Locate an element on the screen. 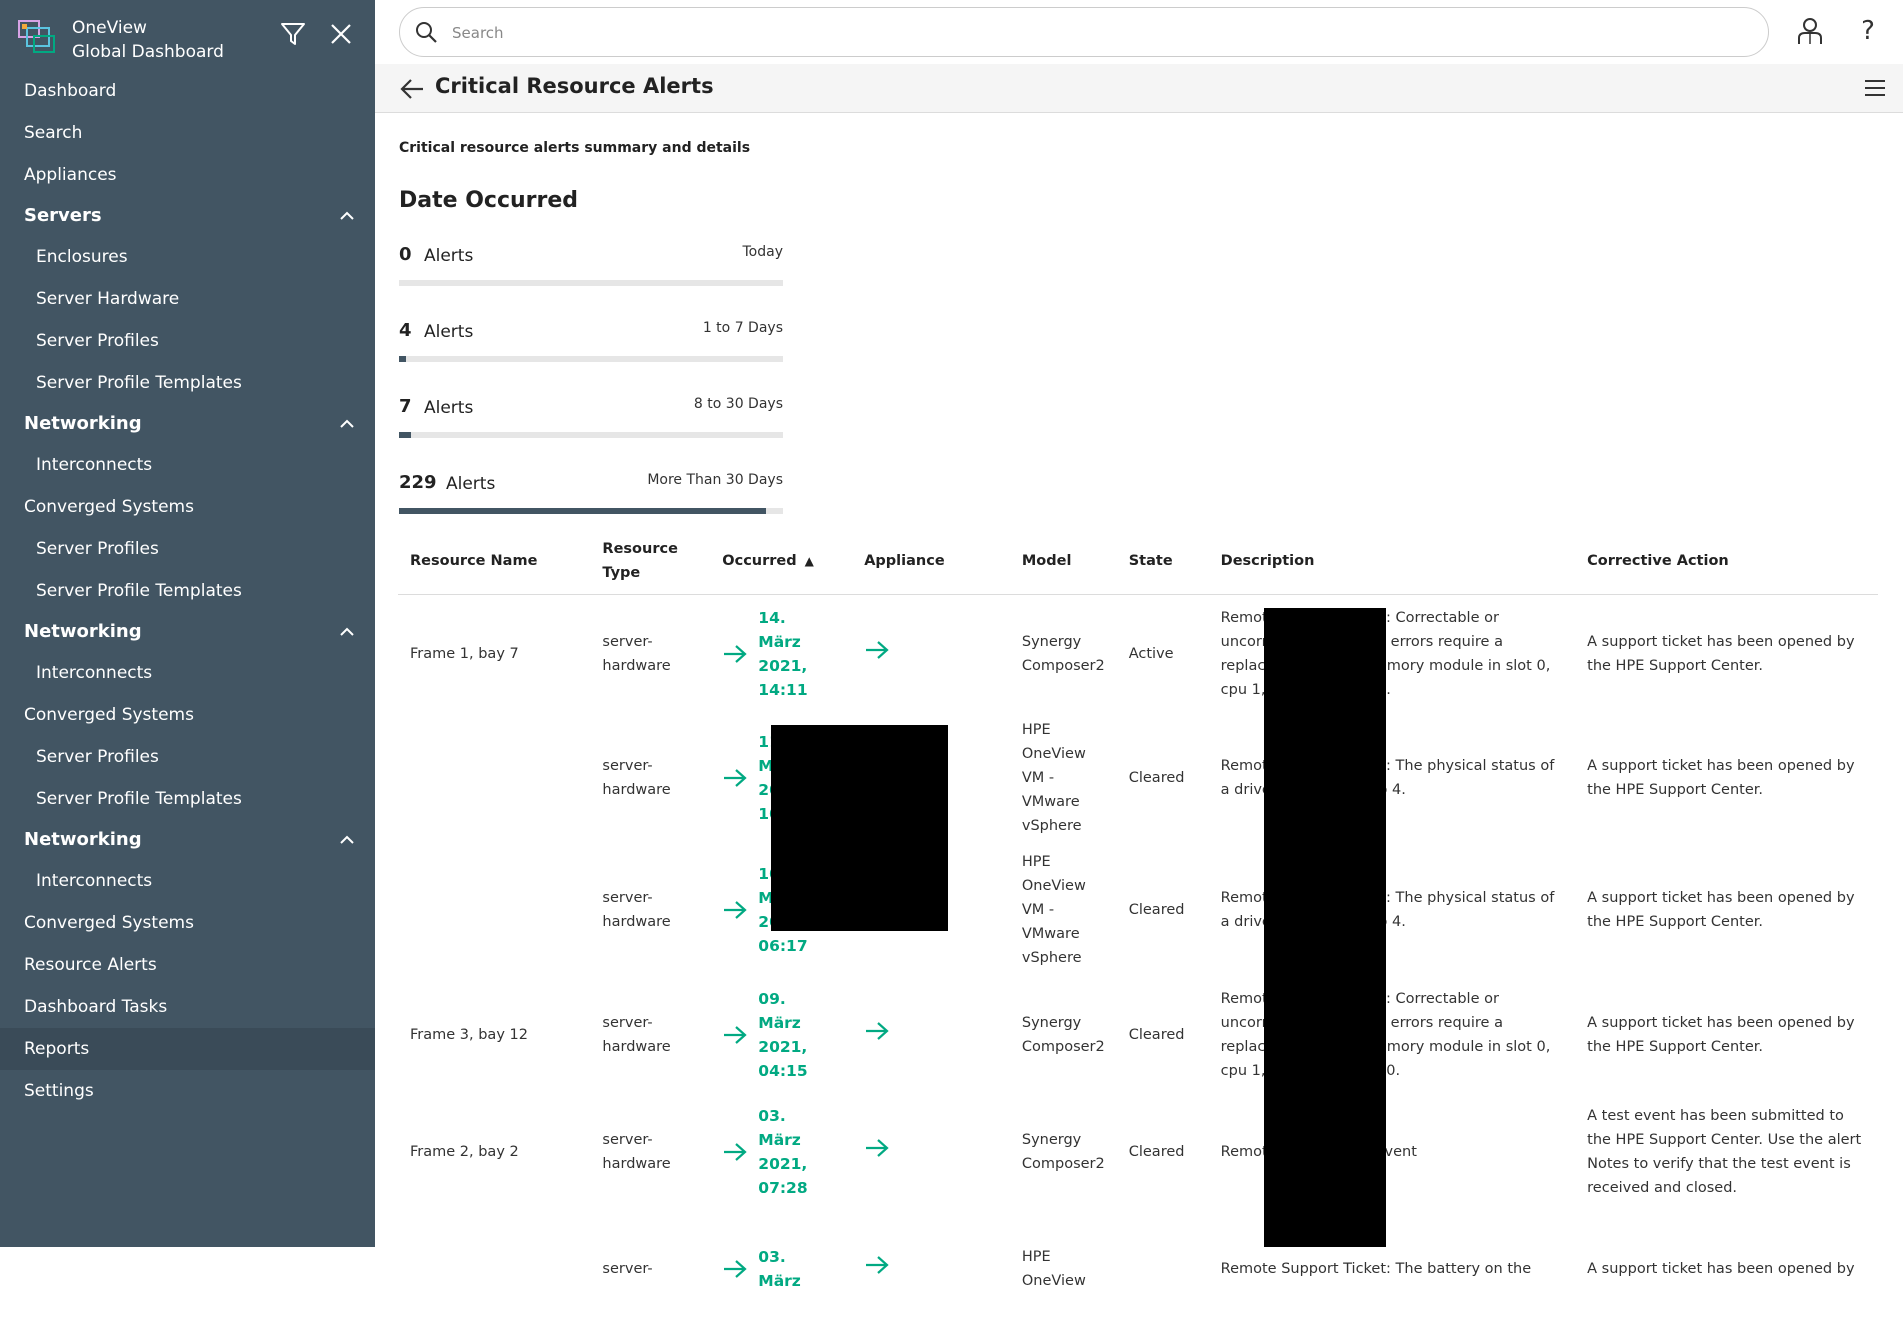 The image size is (1903, 1327). col-occurred-label: Occurred is located at coordinates (759, 561).